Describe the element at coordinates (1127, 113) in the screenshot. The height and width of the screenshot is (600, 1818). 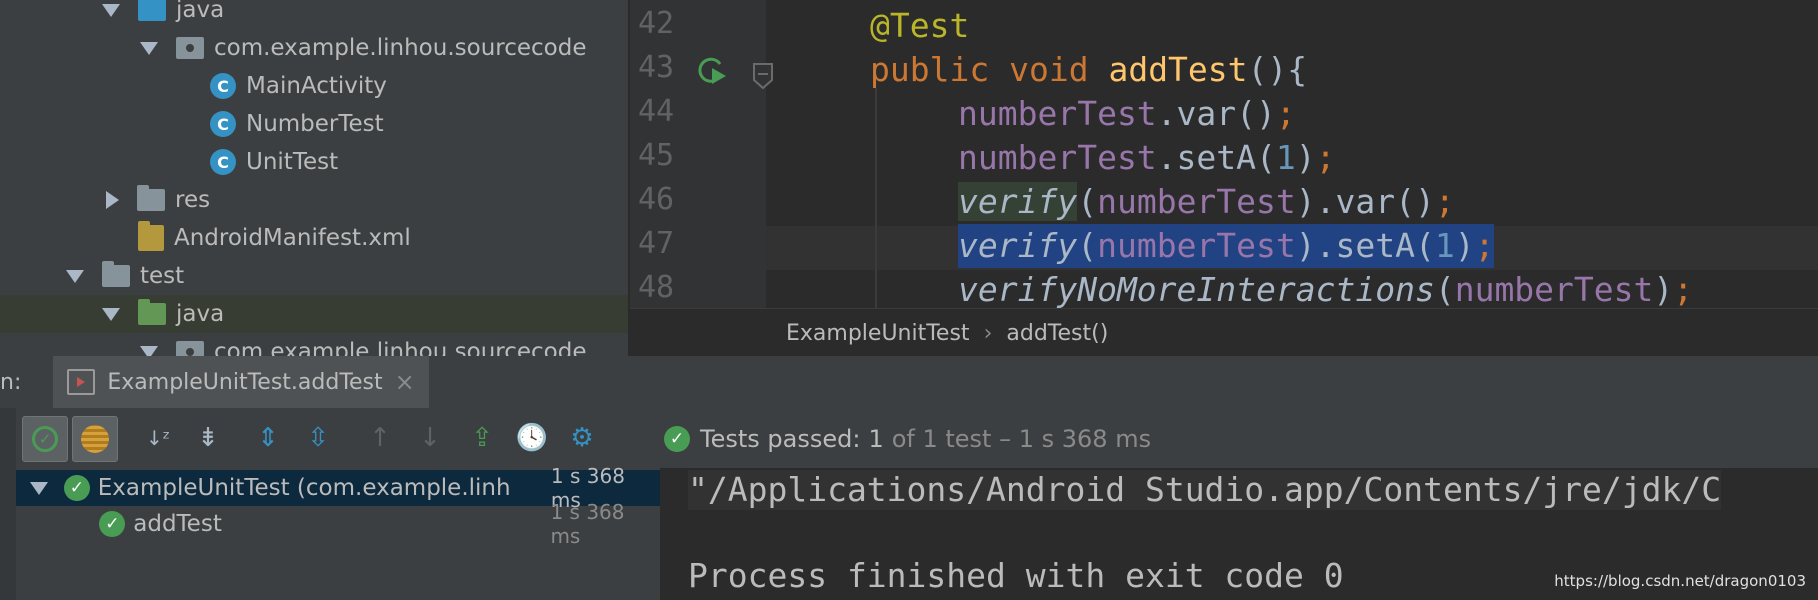
I see `code-line-44: numberTest.var();` at that location.